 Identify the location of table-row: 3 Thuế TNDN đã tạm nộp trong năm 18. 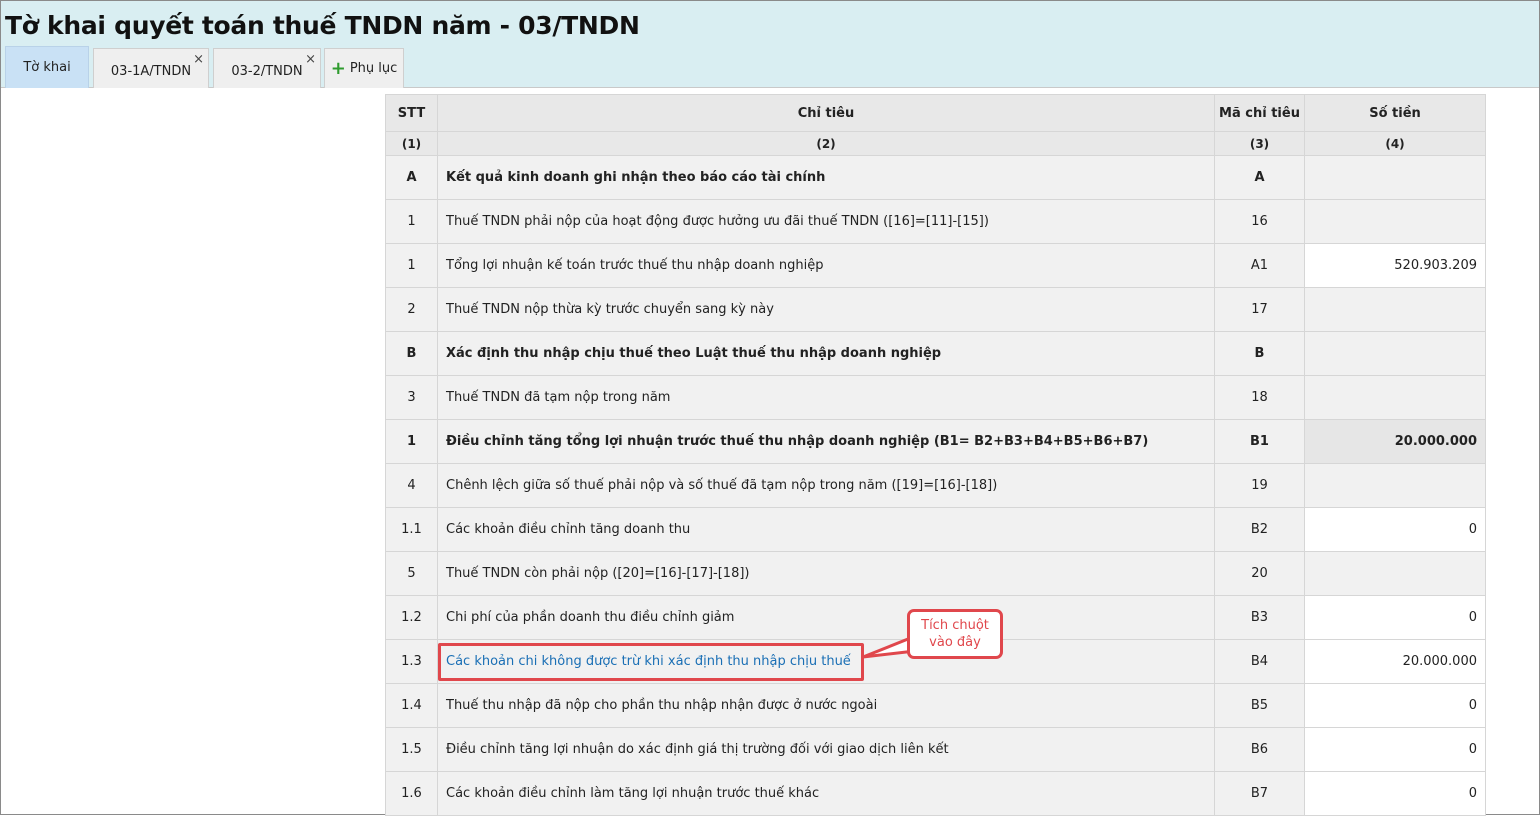
(935, 397).